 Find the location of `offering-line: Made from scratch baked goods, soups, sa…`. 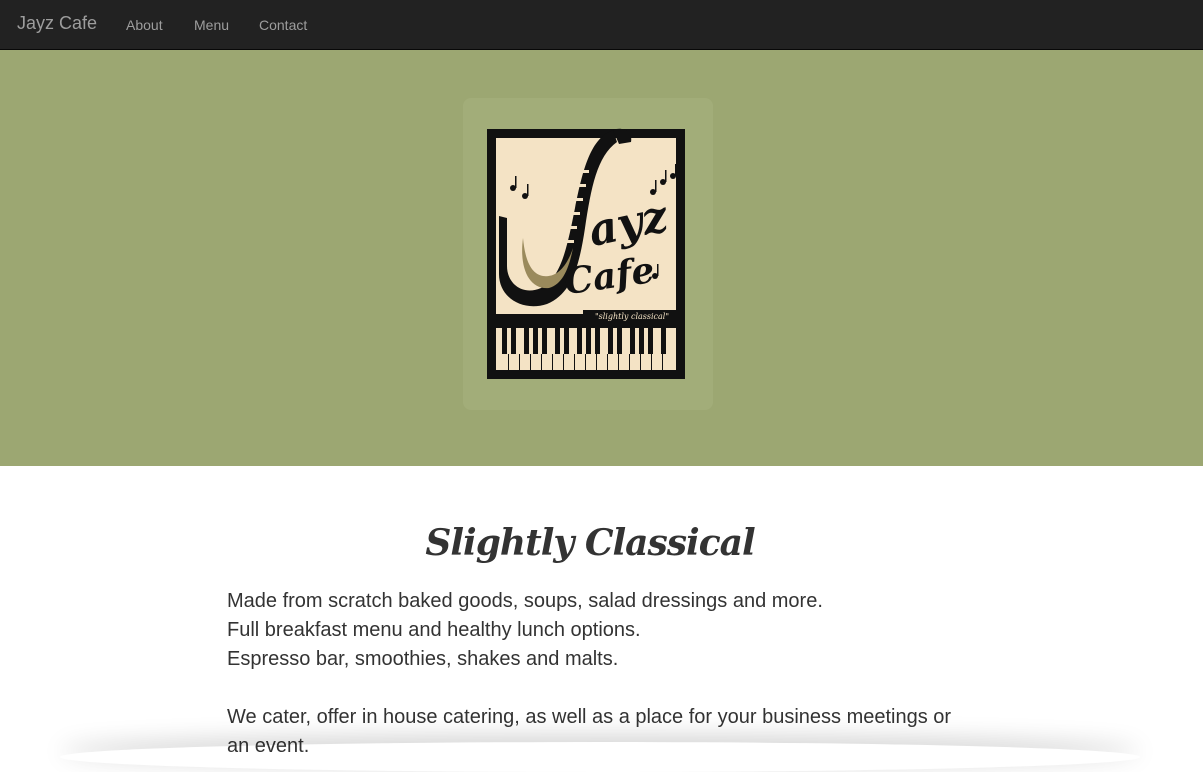

offering-line: Made from scratch baked goods, soups, sa… is located at coordinates (525, 601).